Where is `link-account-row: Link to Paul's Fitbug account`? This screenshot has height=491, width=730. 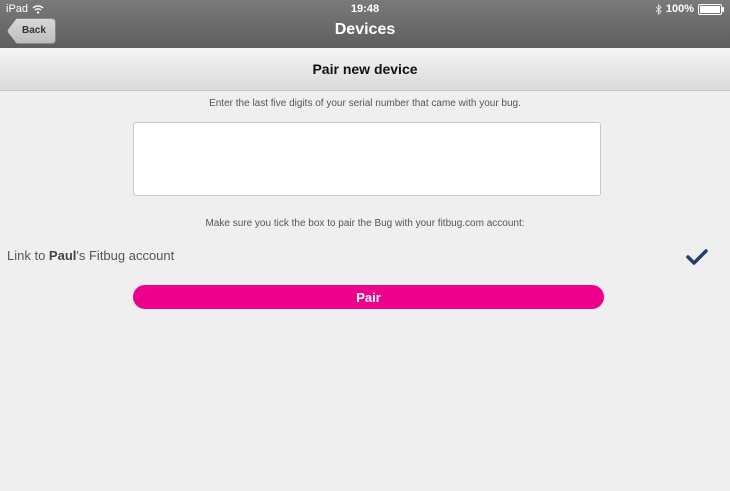 link-account-row: Link to Paul's Fitbug account is located at coordinates (90, 255).